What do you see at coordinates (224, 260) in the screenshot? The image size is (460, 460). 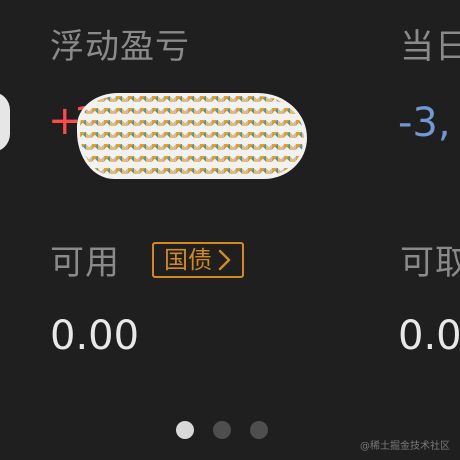 I see `chevron-right-icon` at bounding box center [224, 260].